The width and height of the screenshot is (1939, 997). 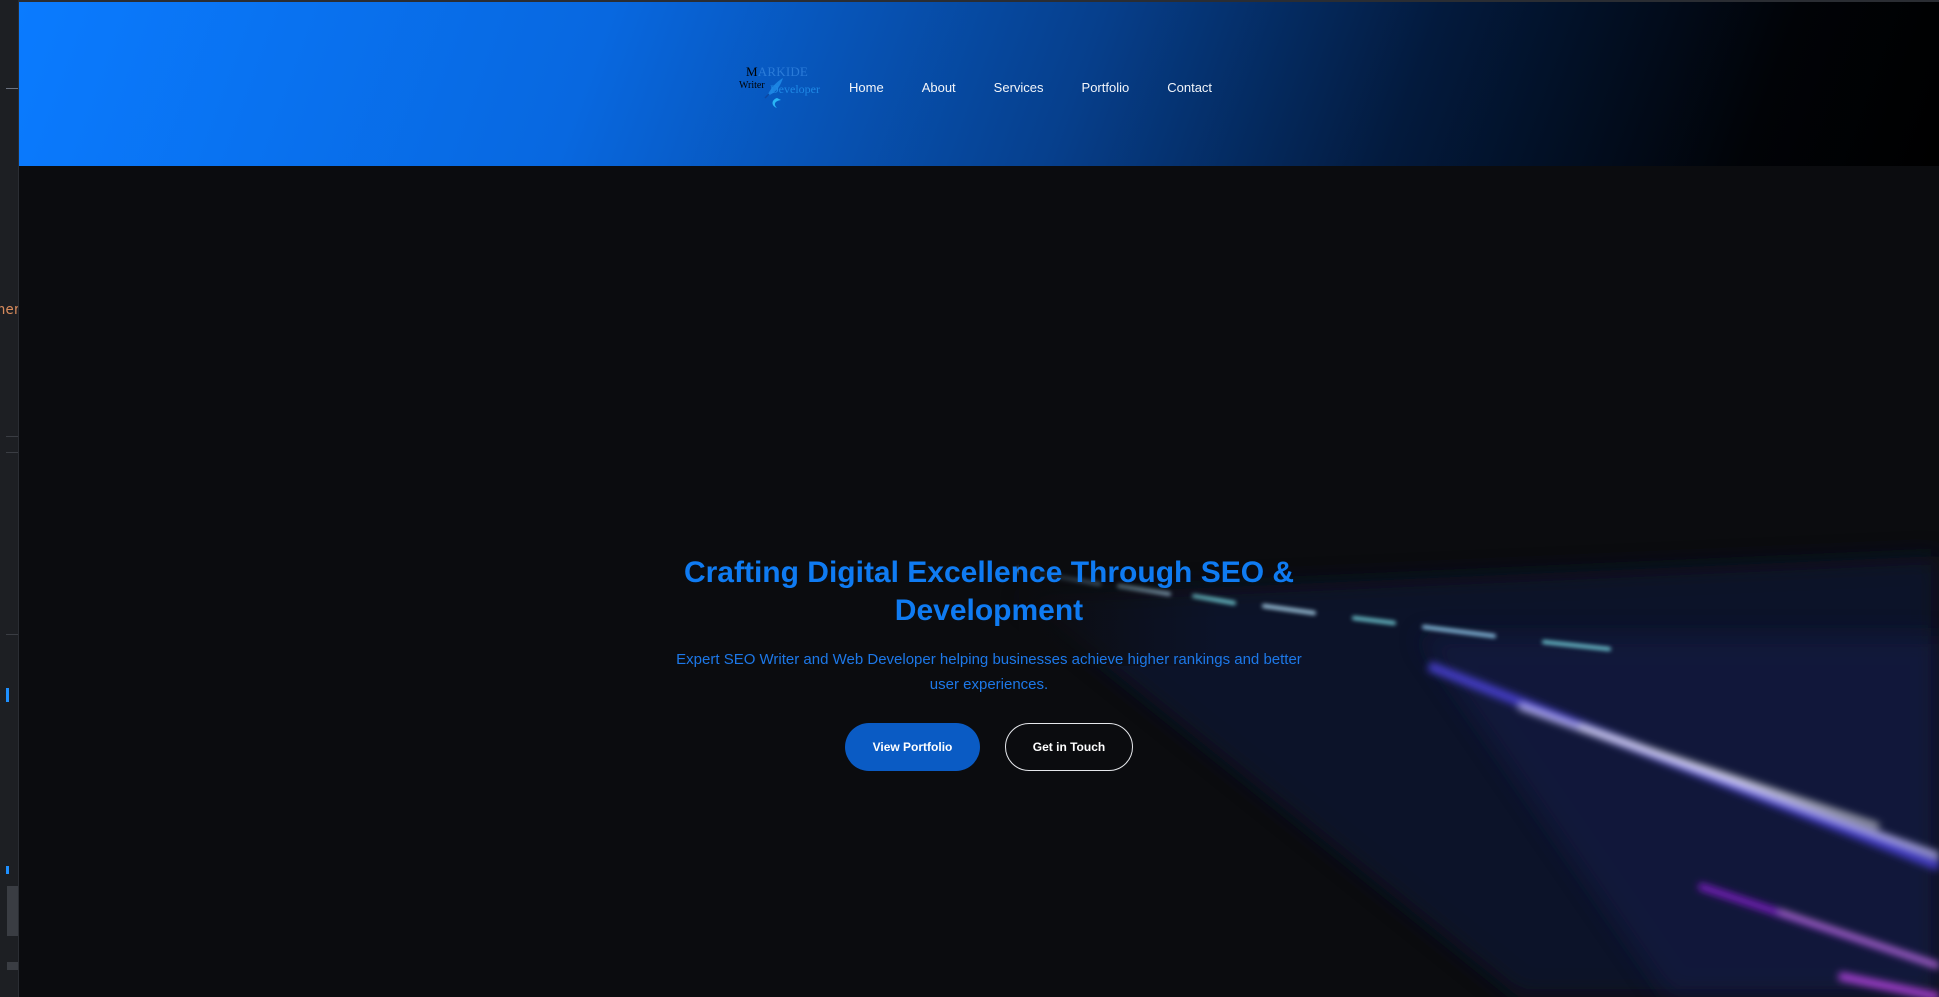 I want to click on logo-writer-text: Writer, so click(x=752, y=85).